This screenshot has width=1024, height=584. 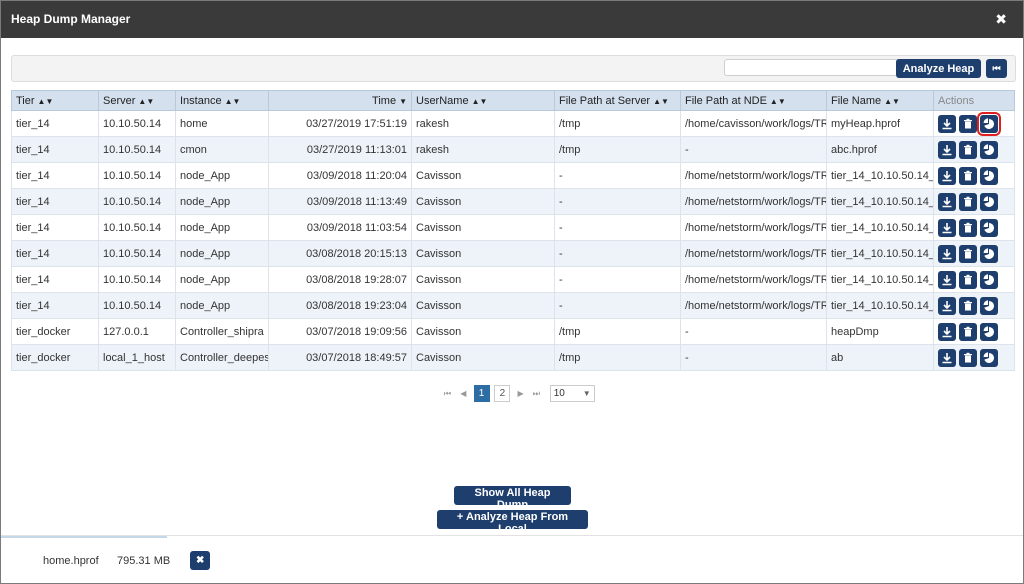 I want to click on cell-instance: node_App, so click(x=222, y=305).